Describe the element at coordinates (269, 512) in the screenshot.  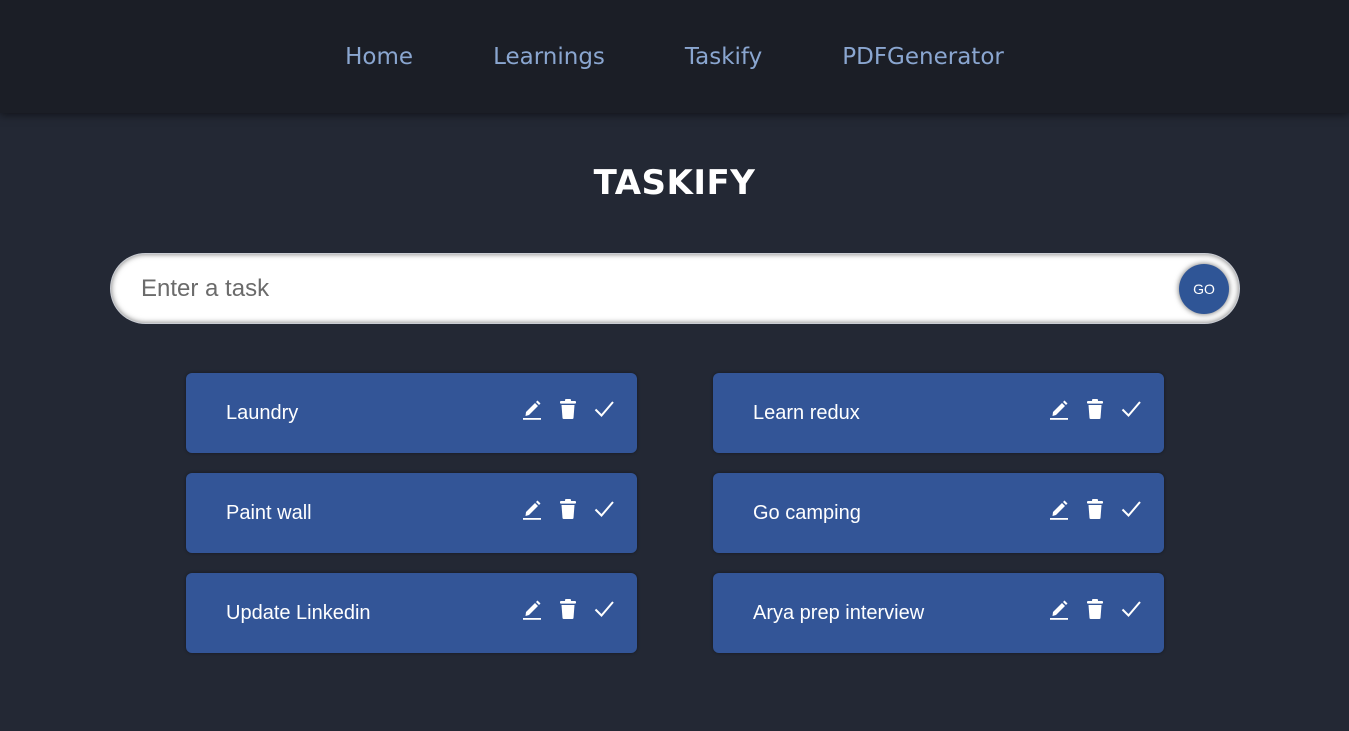
I see `task-label: Paint wall` at that location.